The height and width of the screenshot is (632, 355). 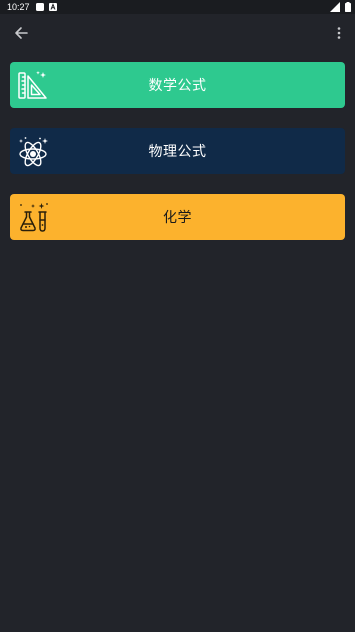 I want to click on category-label-chemistry: 化学, so click(x=177, y=218).